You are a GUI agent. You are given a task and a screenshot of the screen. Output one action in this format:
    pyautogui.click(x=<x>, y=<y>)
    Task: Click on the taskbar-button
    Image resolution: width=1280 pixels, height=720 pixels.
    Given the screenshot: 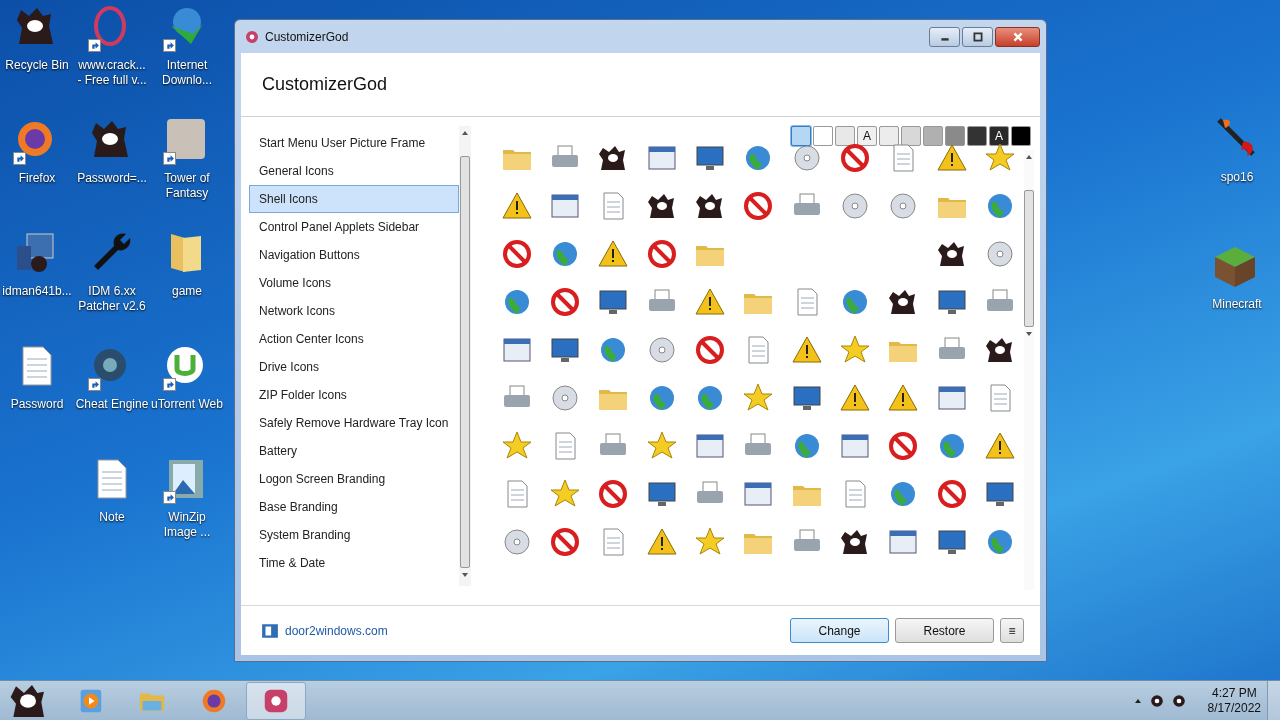 What is the action you would take?
    pyautogui.click(x=276, y=700)
    